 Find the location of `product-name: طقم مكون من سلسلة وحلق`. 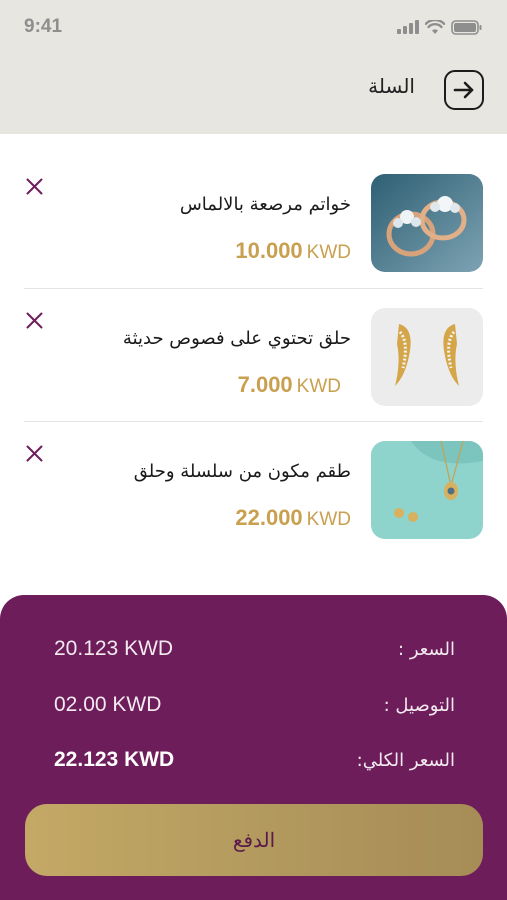

product-name: طقم مكون من سلسلة وحلق is located at coordinates (242, 471).